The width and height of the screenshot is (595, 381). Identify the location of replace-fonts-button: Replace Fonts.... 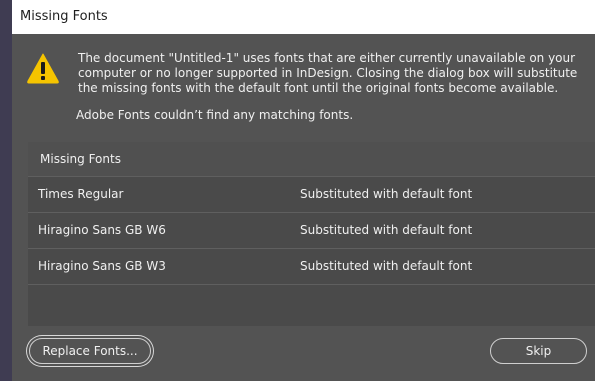
(90, 351).